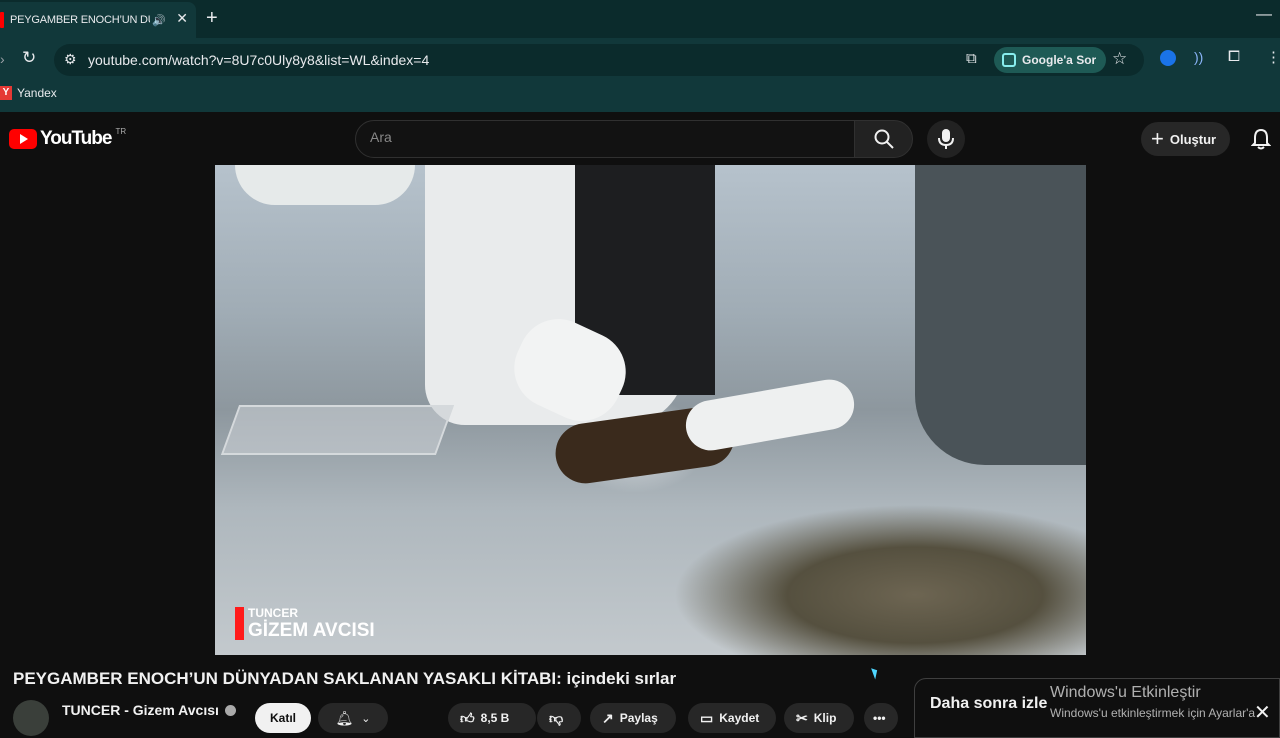  I want to click on like-count: 8,5 B, so click(495, 718).